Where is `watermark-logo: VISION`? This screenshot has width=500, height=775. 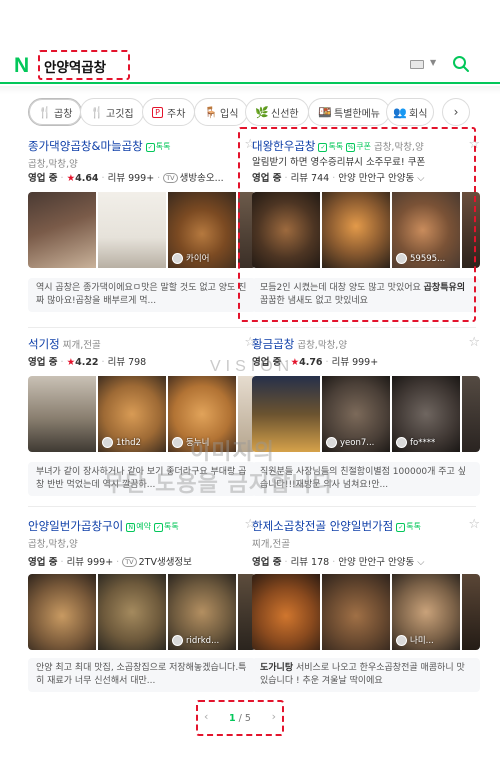 watermark-logo: VISION is located at coordinates (252, 366).